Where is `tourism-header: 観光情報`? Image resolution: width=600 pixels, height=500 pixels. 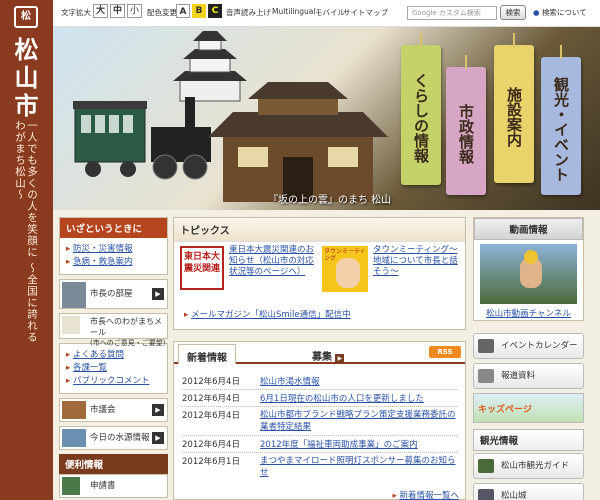 tourism-header: 観光情報 is located at coordinates (528, 440).